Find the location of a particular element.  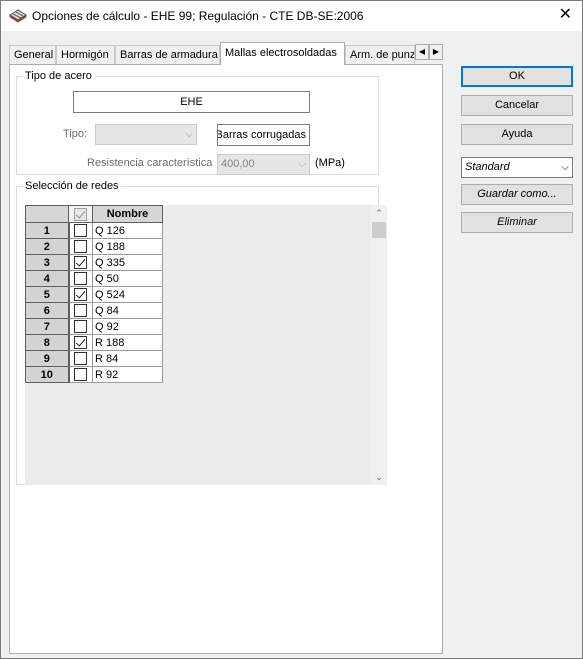

resistencia-select: 400,00 ⌵ is located at coordinates (263, 164).